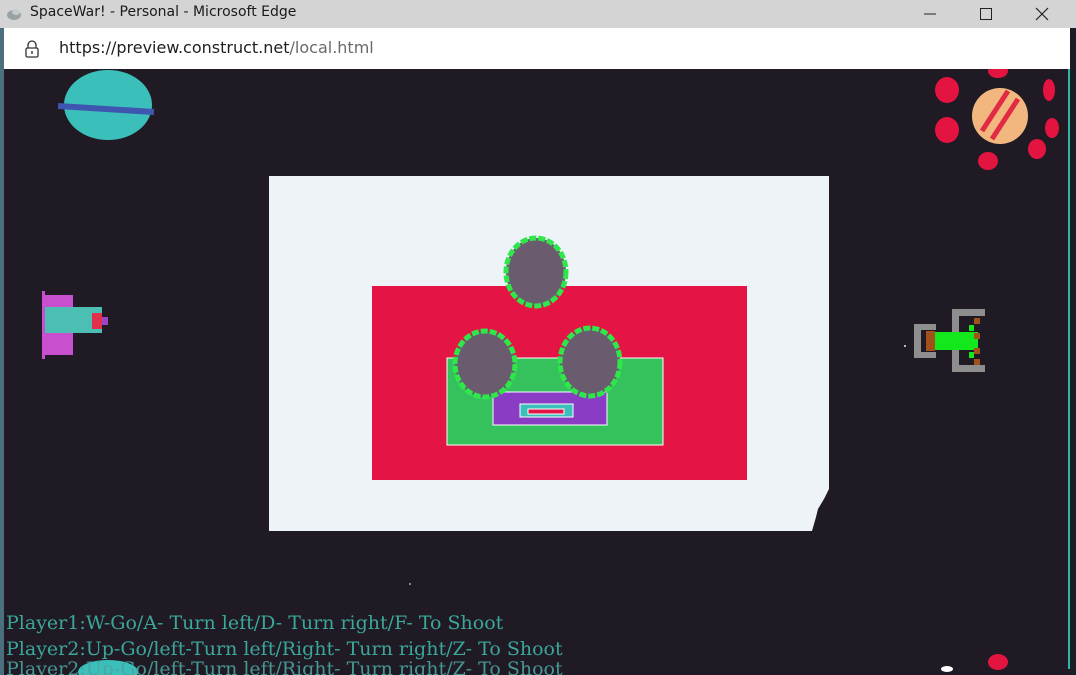  Describe the element at coordinates (538, 14) in the screenshot. I see `title-bar: SpaceWar! - Personal - Microsoft Edge` at that location.